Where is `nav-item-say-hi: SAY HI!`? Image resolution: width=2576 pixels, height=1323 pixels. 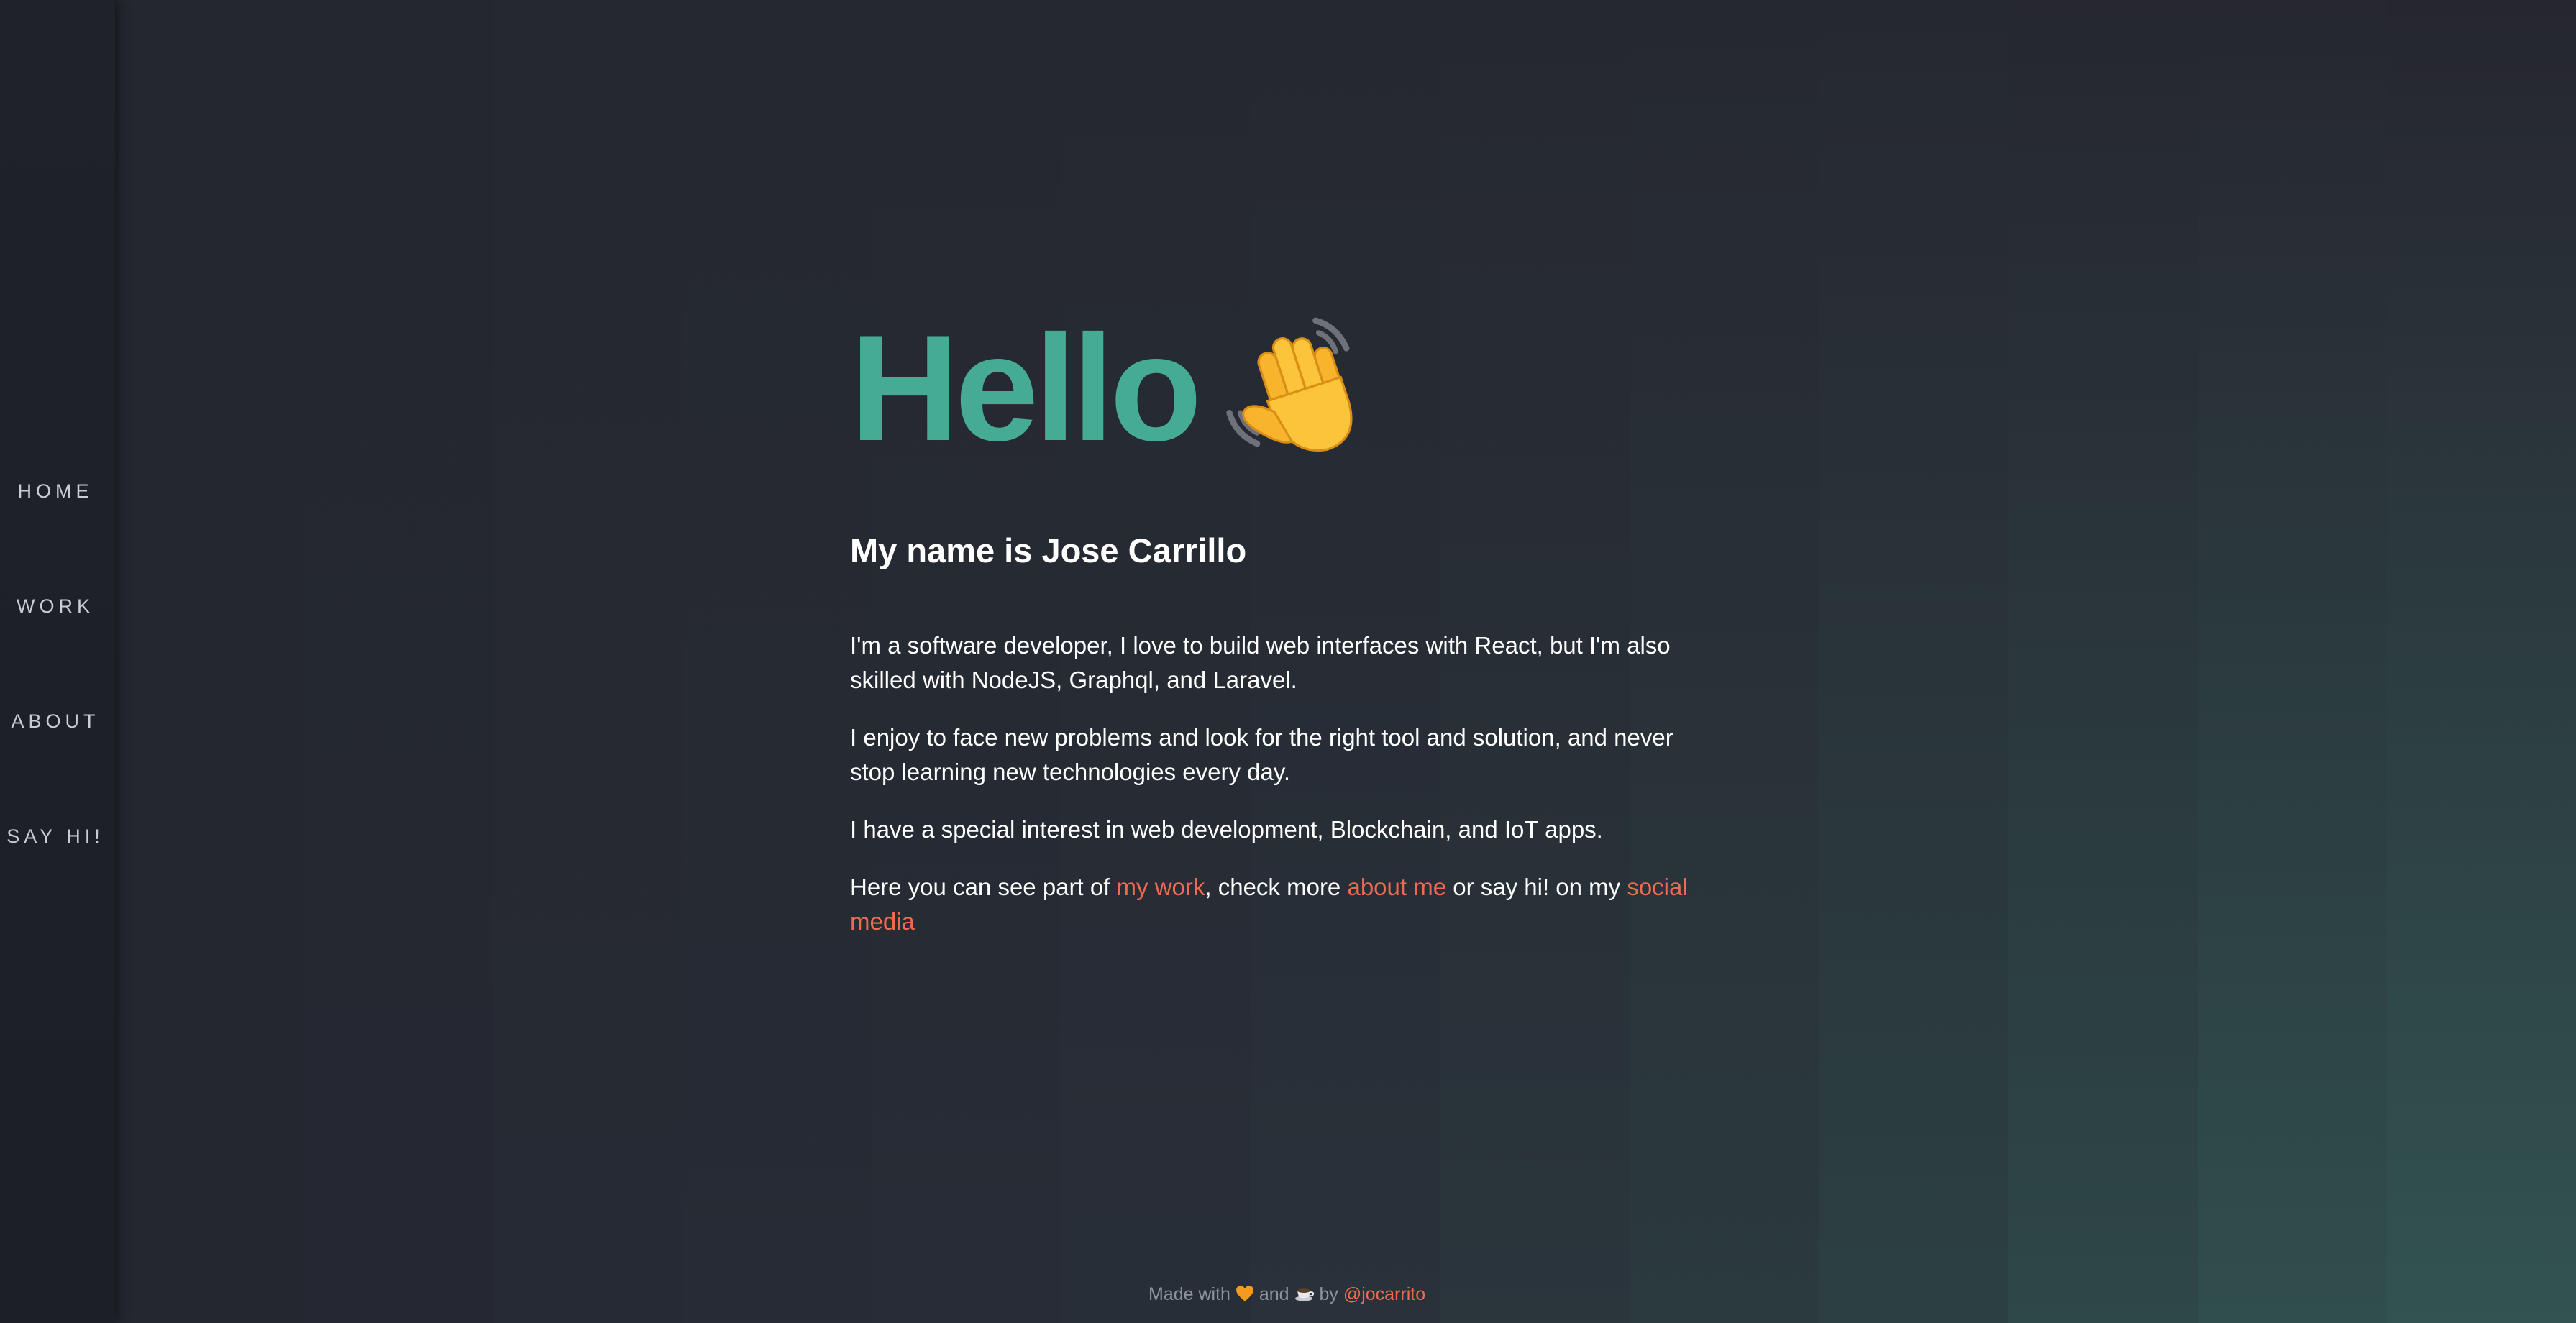 nav-item-say-hi: SAY HI! is located at coordinates (55, 836).